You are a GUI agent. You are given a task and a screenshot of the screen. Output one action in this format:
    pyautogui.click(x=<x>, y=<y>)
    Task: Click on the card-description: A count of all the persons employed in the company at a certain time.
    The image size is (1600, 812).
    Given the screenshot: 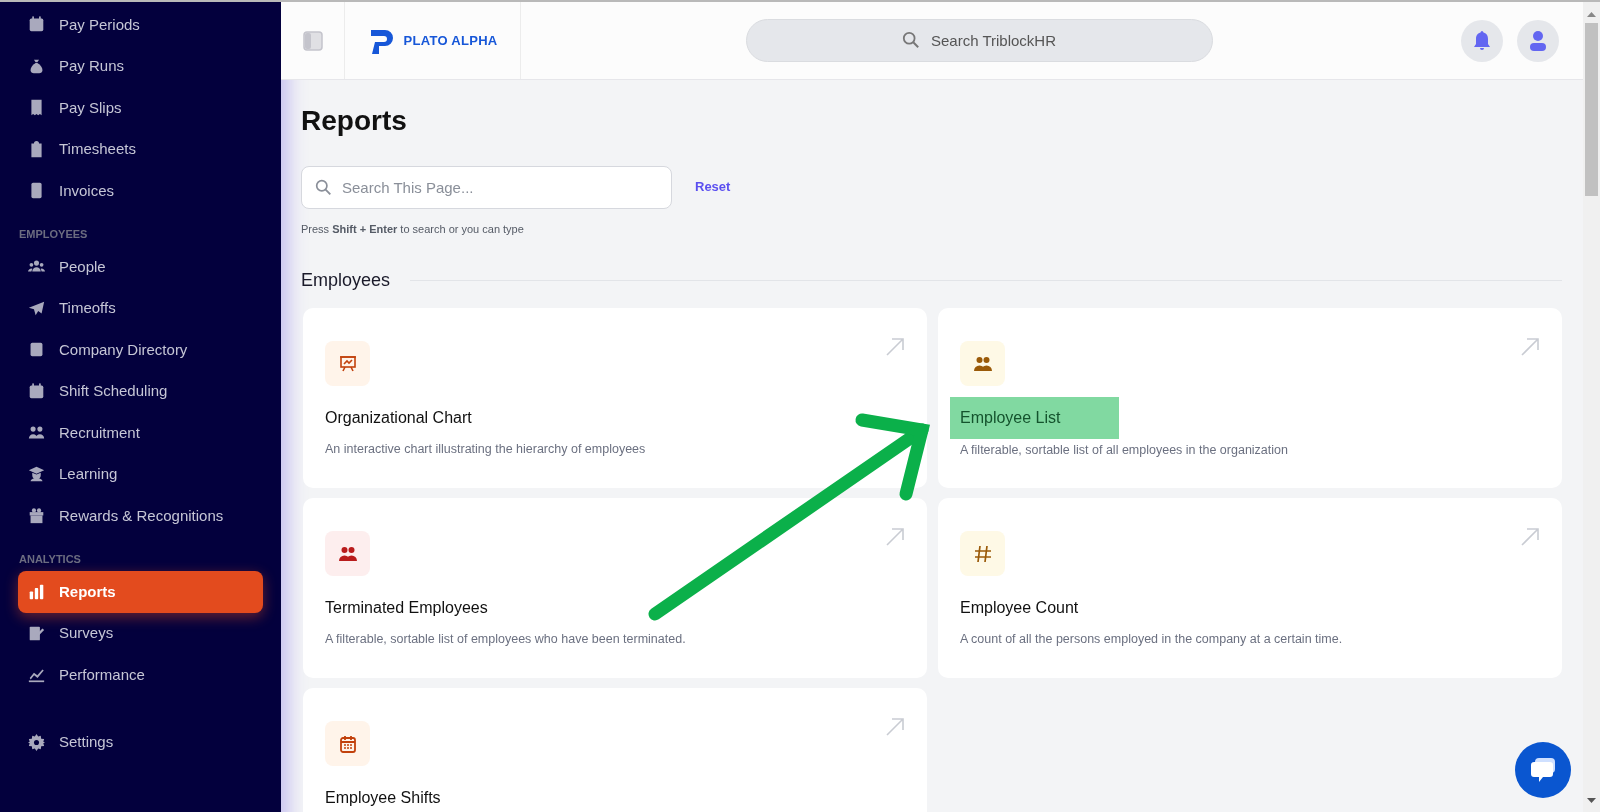 What is the action you would take?
    pyautogui.click(x=1152, y=640)
    